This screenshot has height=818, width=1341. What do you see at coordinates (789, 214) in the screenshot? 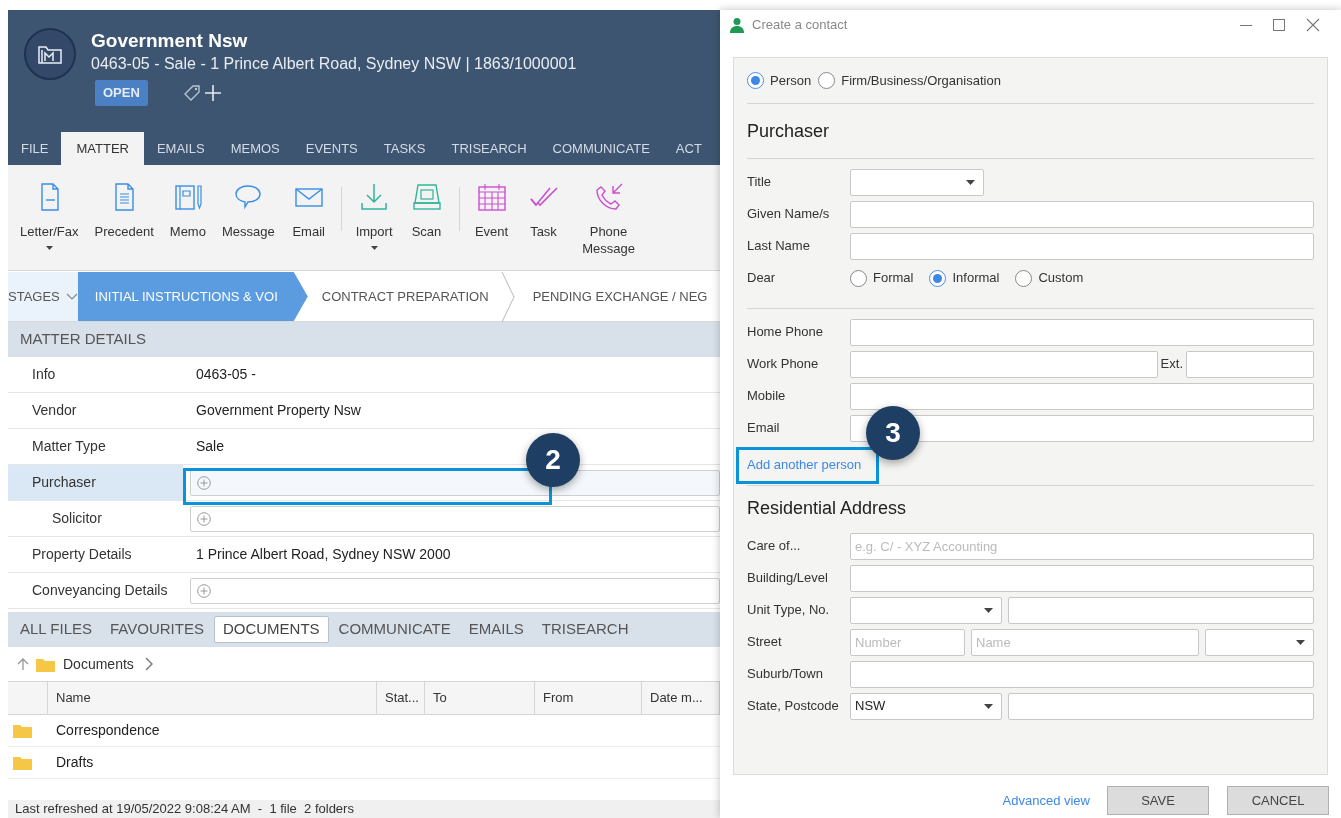
I see `field-label: Given Name/s` at bounding box center [789, 214].